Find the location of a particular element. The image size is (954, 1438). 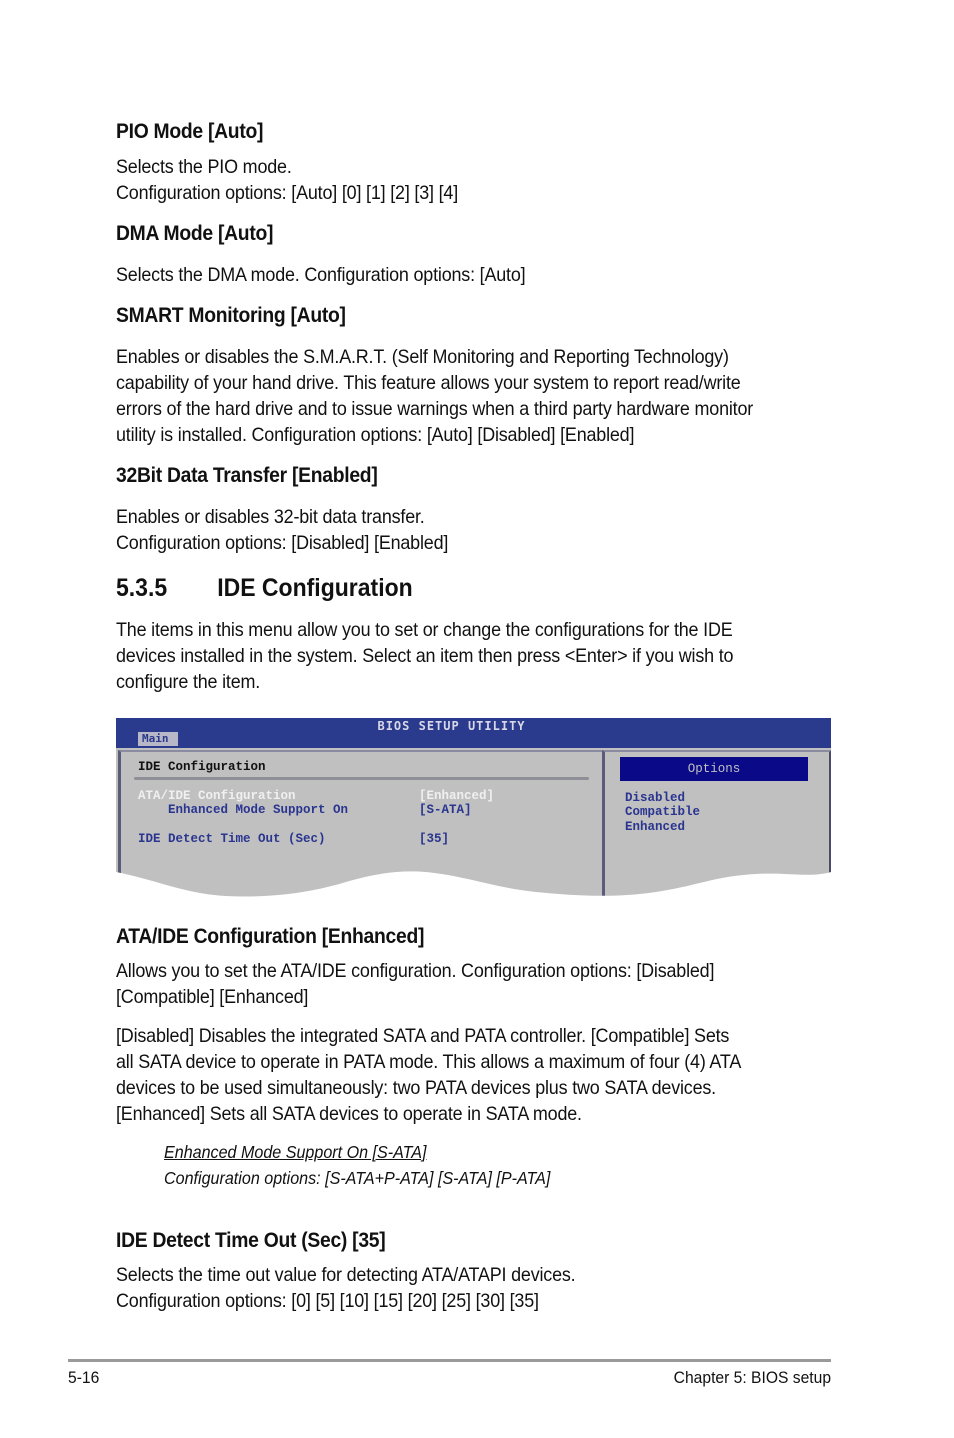

section-number: 5.3.5 is located at coordinates (142, 588).